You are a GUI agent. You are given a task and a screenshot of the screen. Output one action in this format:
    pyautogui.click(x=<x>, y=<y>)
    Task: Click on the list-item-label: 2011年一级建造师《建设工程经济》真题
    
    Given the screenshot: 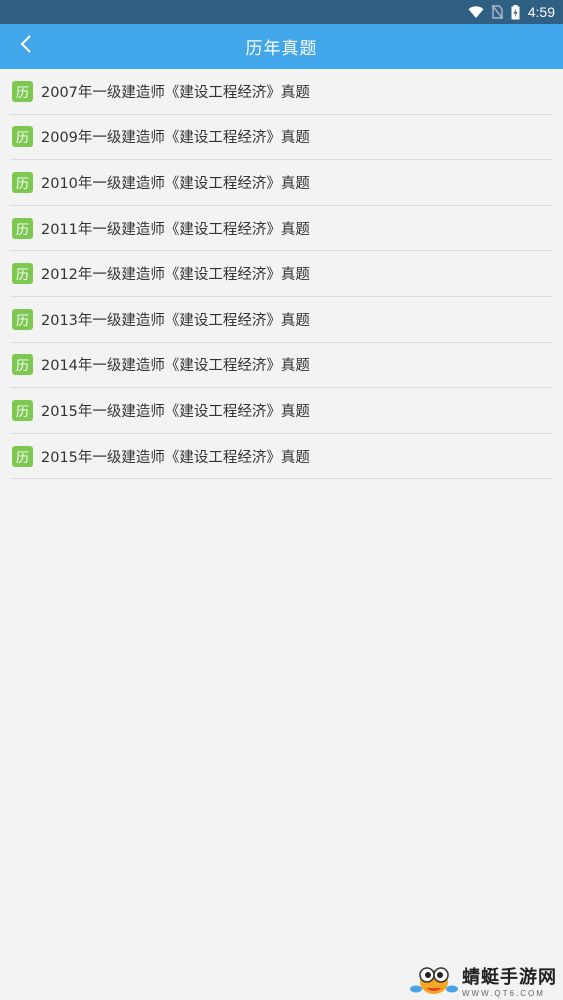 What is the action you would take?
    pyautogui.click(x=175, y=229)
    